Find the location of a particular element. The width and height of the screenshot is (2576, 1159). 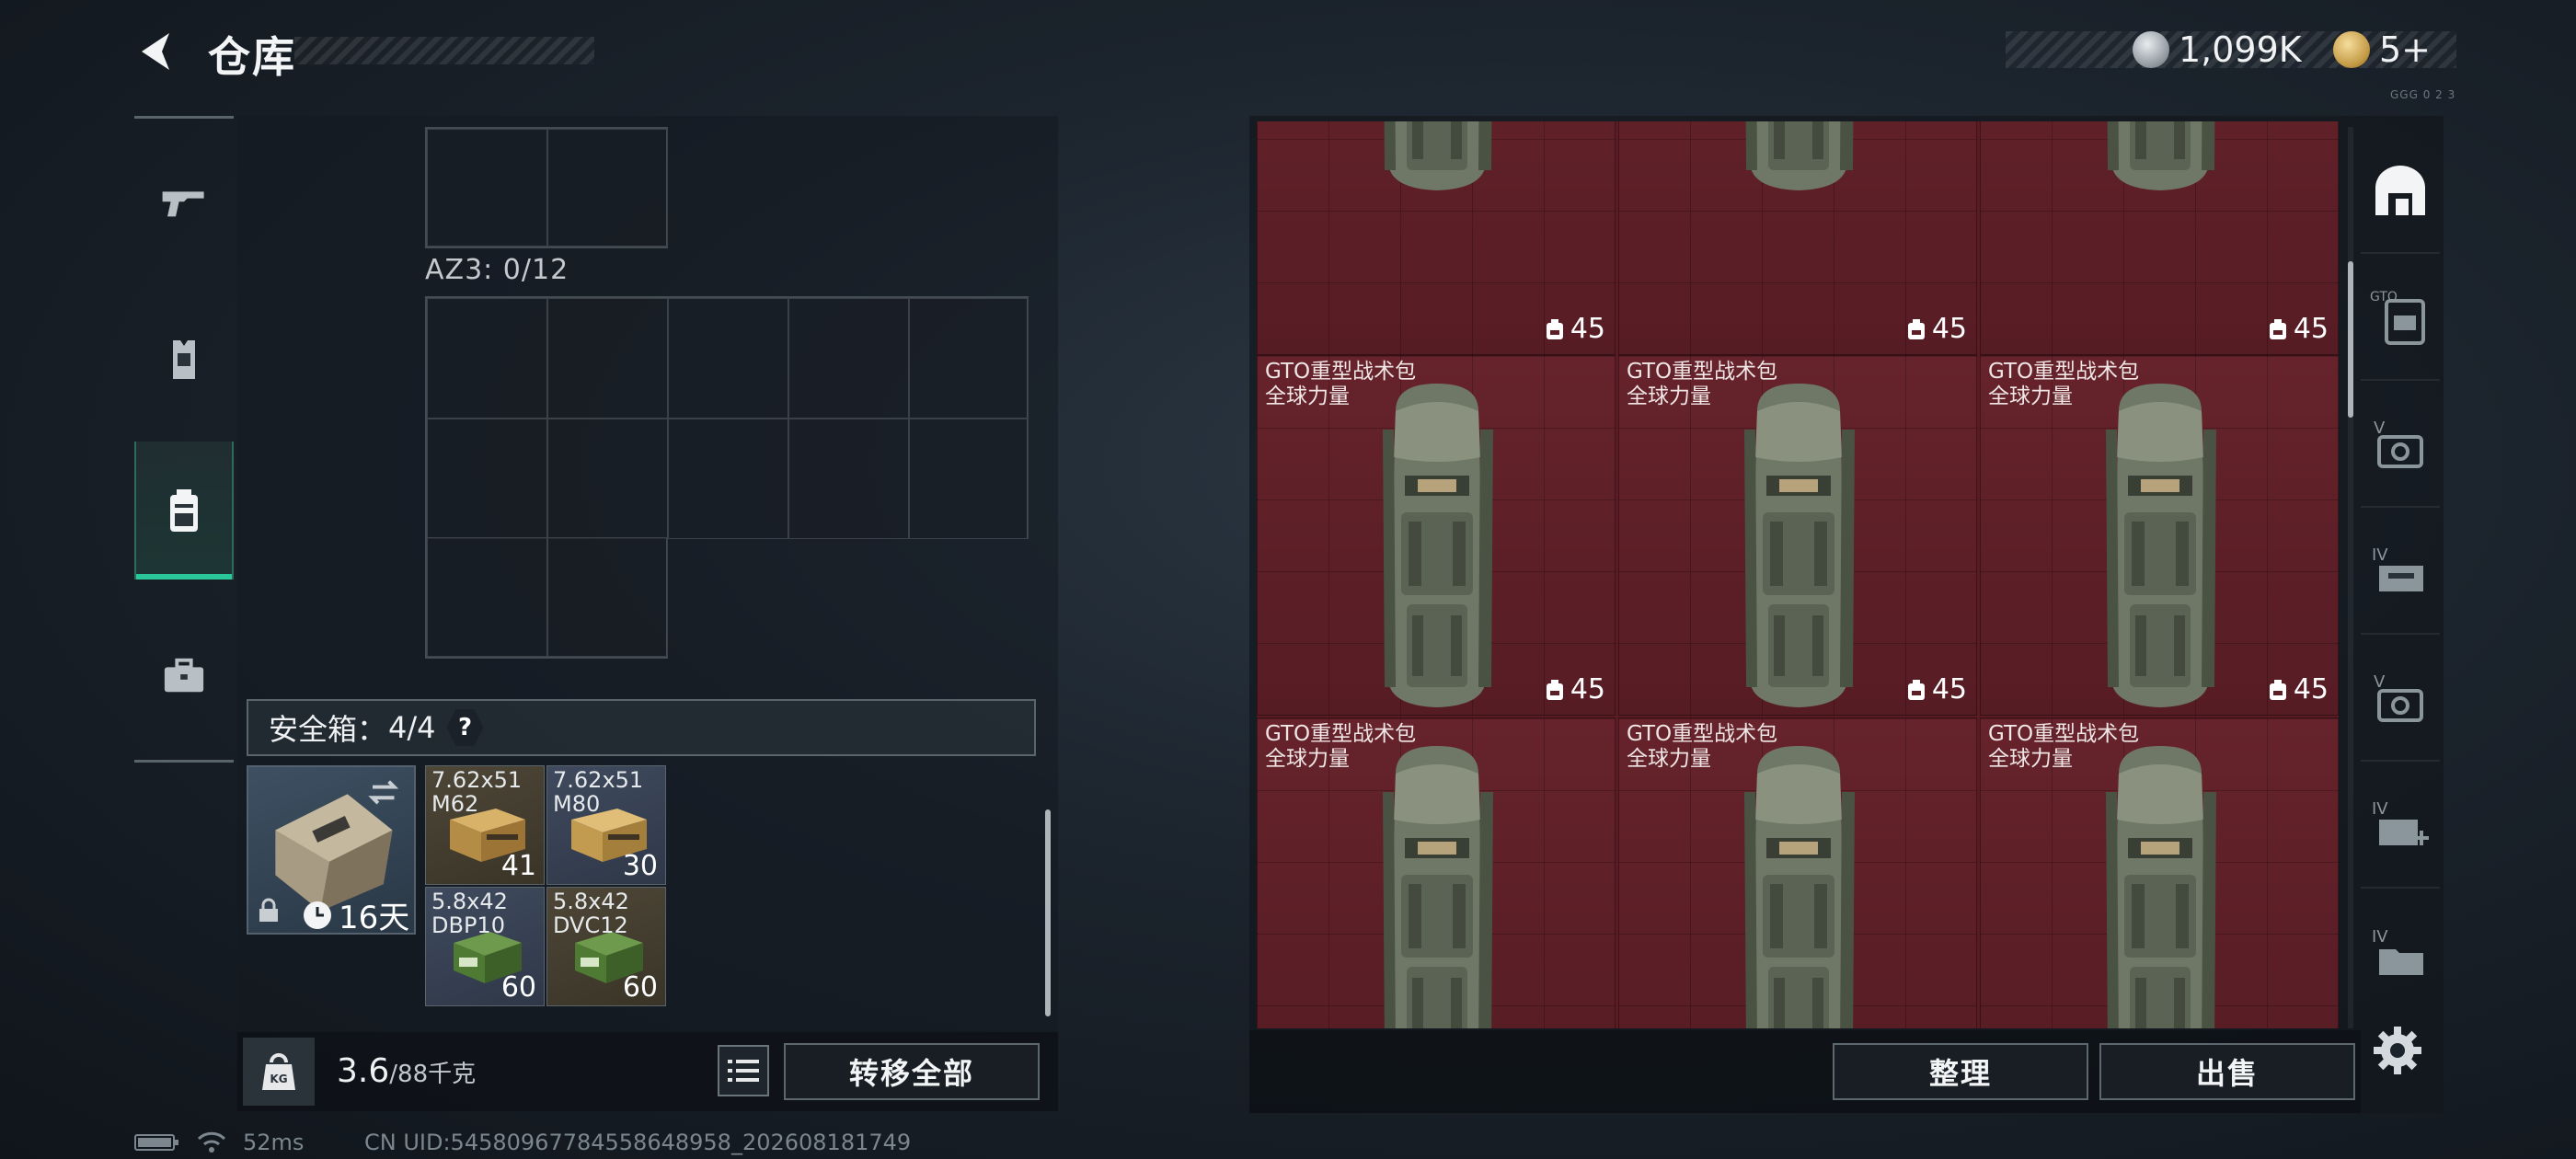

nav-item-armor is located at coordinates (184, 360).